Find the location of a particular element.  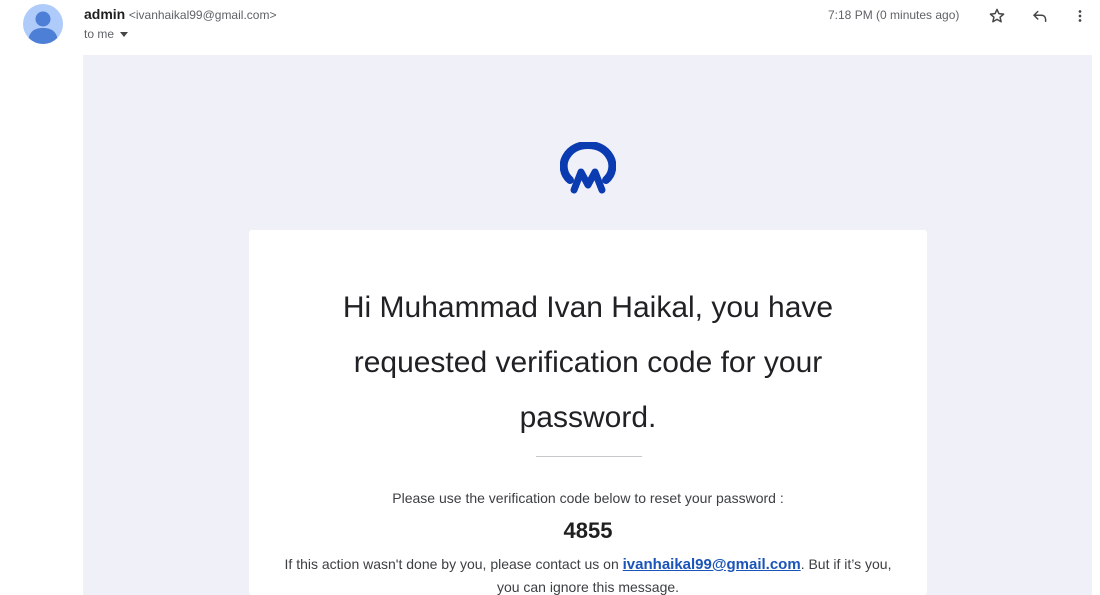

star-button is located at coordinates (997, 16).